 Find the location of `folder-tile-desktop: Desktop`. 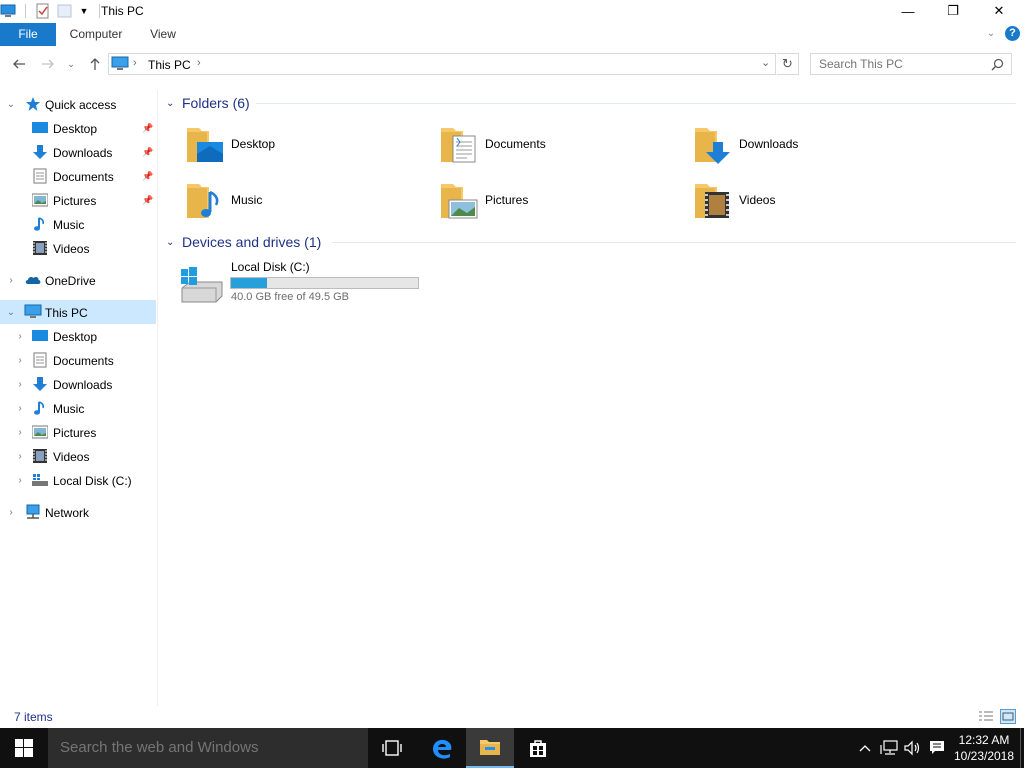

folder-tile-desktop: Desktop is located at coordinates (305, 144).